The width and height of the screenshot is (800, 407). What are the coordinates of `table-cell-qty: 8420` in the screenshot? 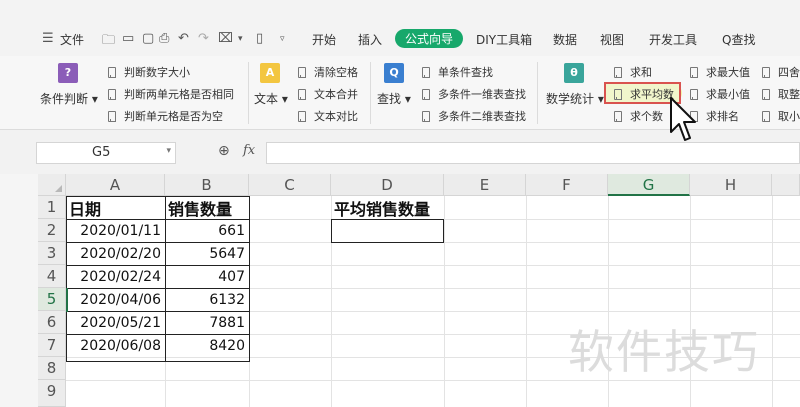 It's located at (207, 345).